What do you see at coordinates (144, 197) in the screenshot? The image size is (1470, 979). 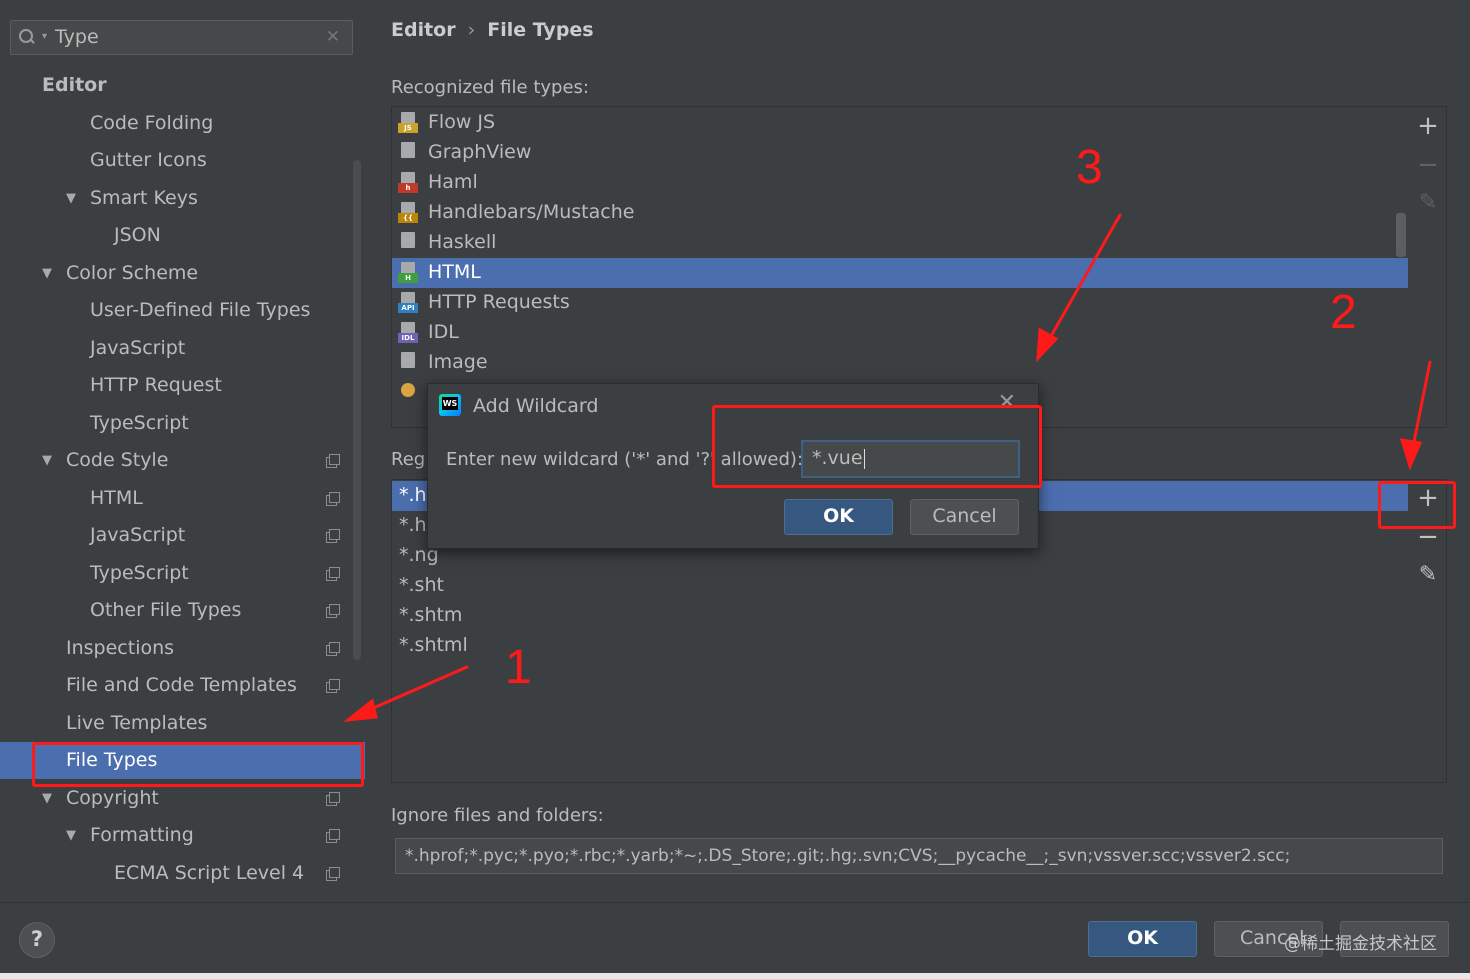 I see `sidebar-item-label: Smart Keys` at bounding box center [144, 197].